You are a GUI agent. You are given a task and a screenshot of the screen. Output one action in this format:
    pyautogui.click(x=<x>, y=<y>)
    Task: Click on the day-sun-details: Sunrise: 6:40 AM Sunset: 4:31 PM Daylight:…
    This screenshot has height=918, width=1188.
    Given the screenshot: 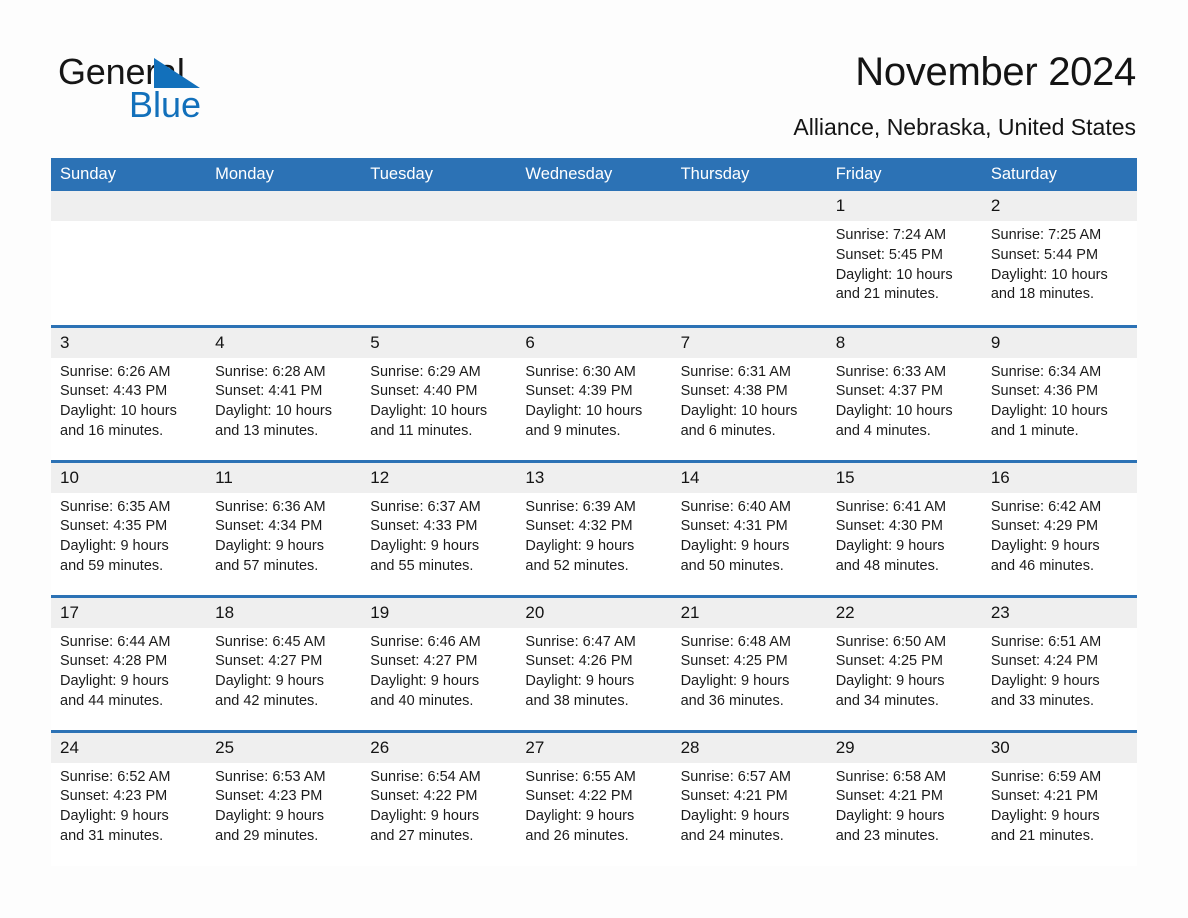 What is the action you would take?
    pyautogui.click(x=749, y=535)
    